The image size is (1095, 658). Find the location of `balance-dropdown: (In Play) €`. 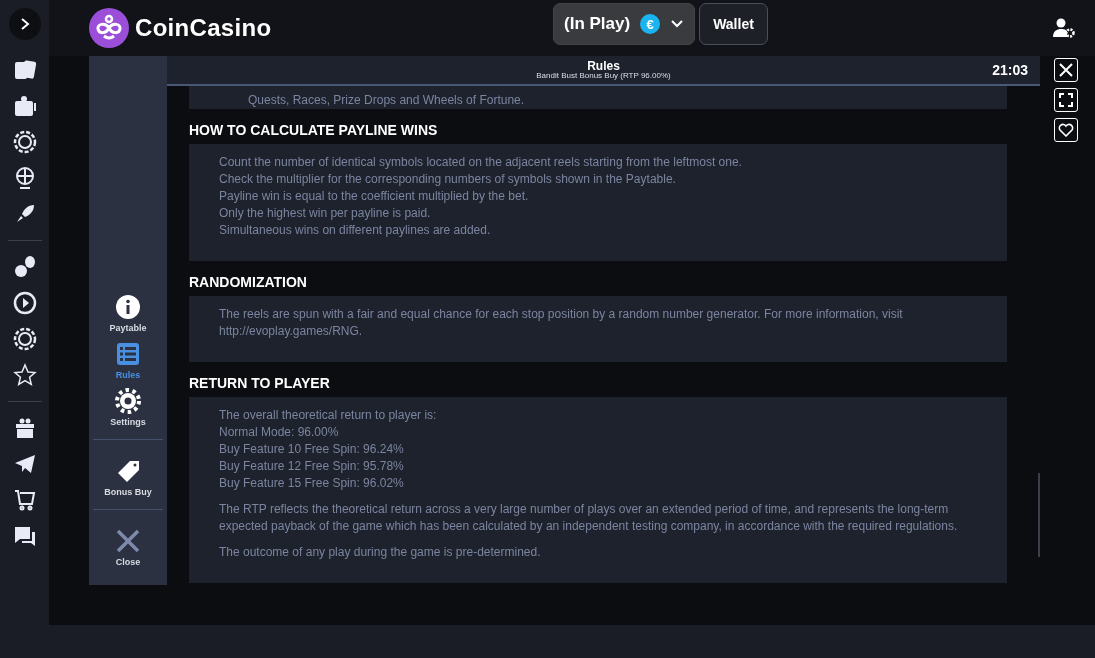

balance-dropdown: (In Play) € is located at coordinates (624, 24).